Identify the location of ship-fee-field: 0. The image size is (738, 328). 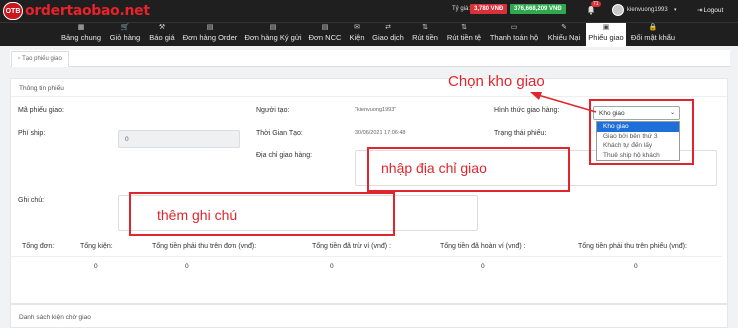
(179, 139).